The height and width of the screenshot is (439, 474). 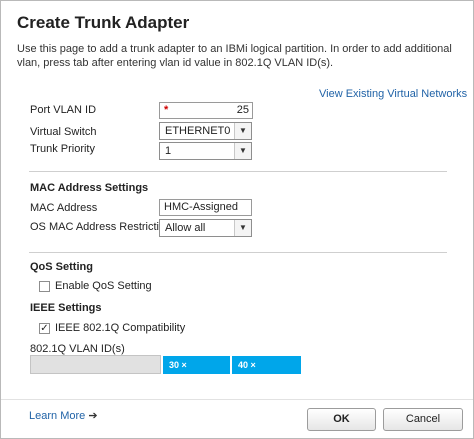 I want to click on vlan-tag-label: 40 ×, so click(x=247, y=365).